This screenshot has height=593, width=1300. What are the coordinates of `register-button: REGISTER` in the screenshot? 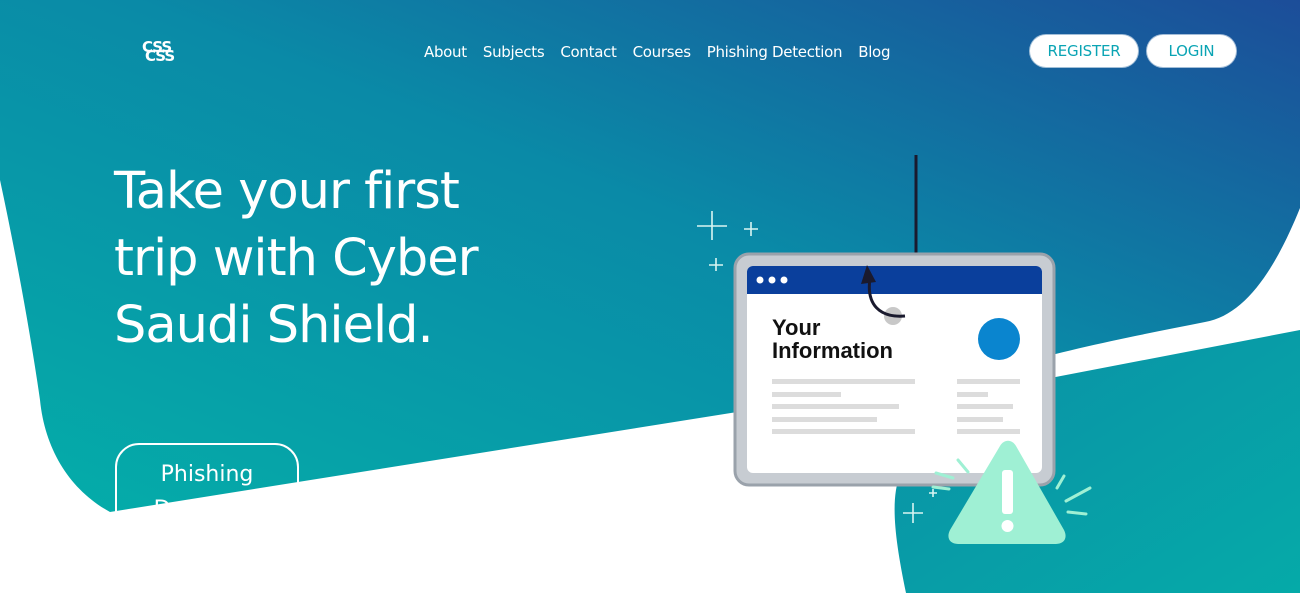 It's located at (1084, 51).